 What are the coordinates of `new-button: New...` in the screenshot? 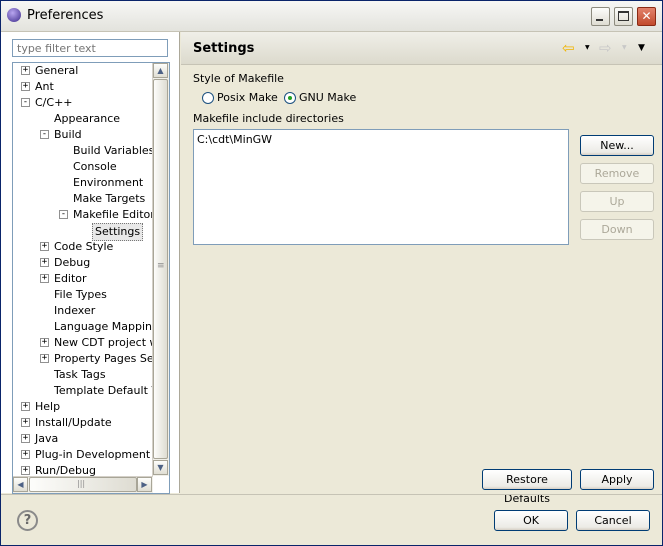 It's located at (617, 145).